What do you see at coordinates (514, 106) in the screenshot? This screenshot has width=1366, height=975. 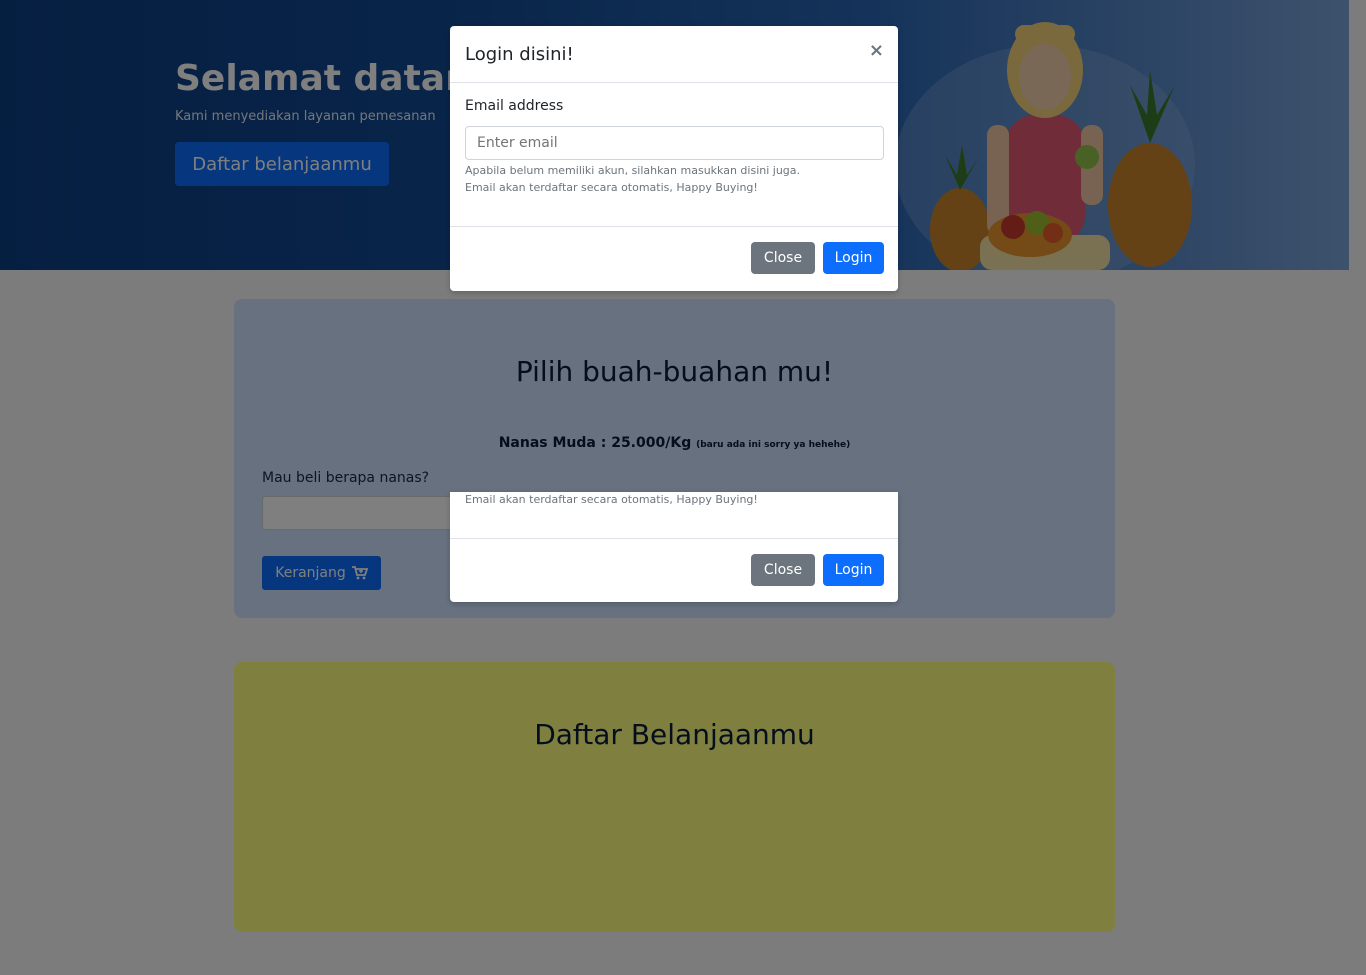 I see `email-label: Email address` at bounding box center [514, 106].